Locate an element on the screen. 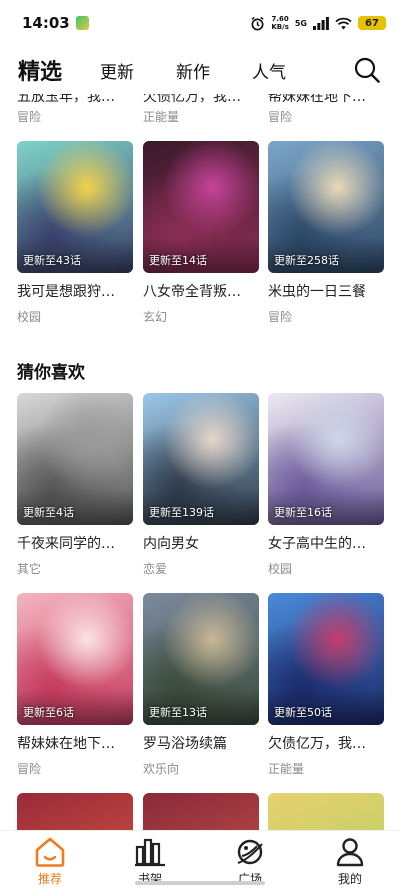  comic-card: 更新至4话 千夜来同学的… 其它 is located at coordinates (75, 485).